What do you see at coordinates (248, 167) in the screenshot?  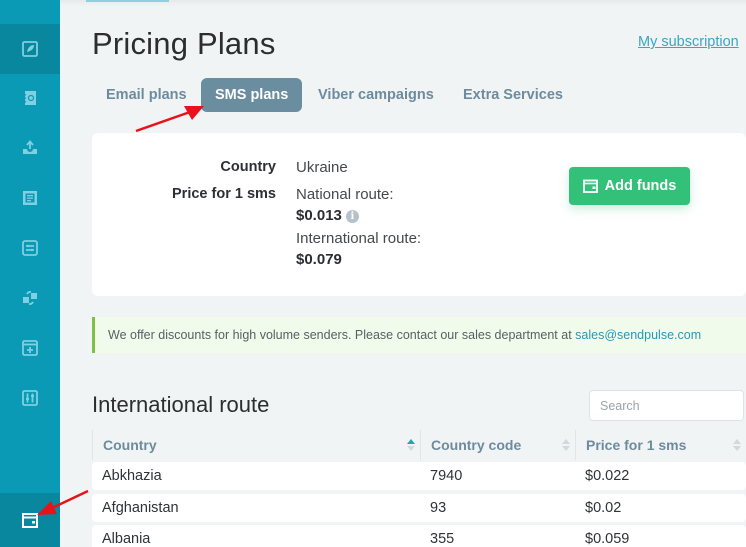 I see `country-label: Country` at bounding box center [248, 167].